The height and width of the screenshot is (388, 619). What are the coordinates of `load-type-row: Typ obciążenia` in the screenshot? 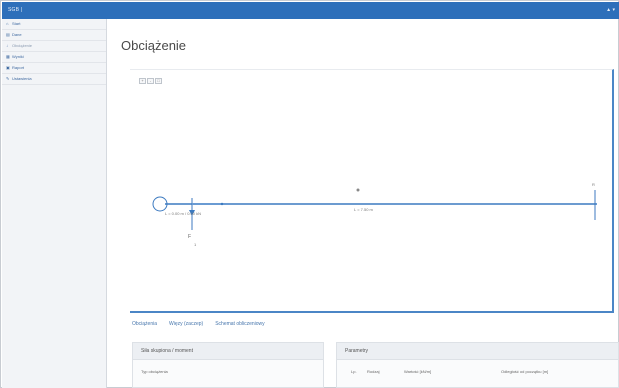 It's located at (228, 367).